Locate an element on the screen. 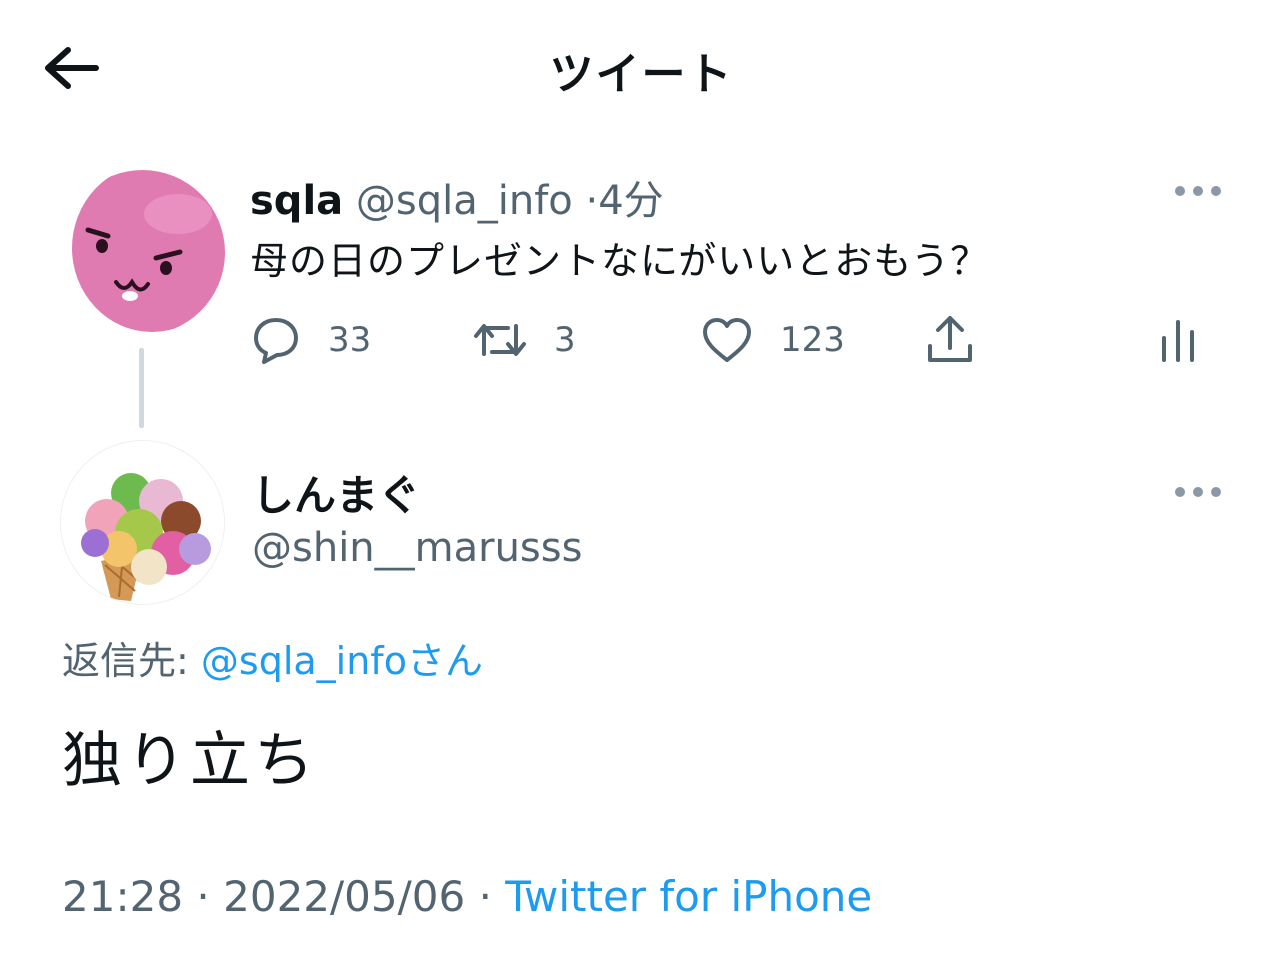 This screenshot has width=1283, height=958. share-icon is located at coordinates (950, 339).